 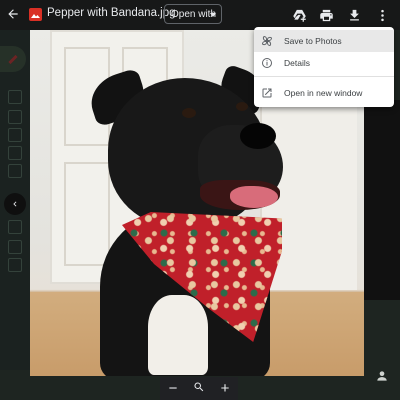 I want to click on file-title: Pepper with Bandana.jpg, so click(x=111, y=13).